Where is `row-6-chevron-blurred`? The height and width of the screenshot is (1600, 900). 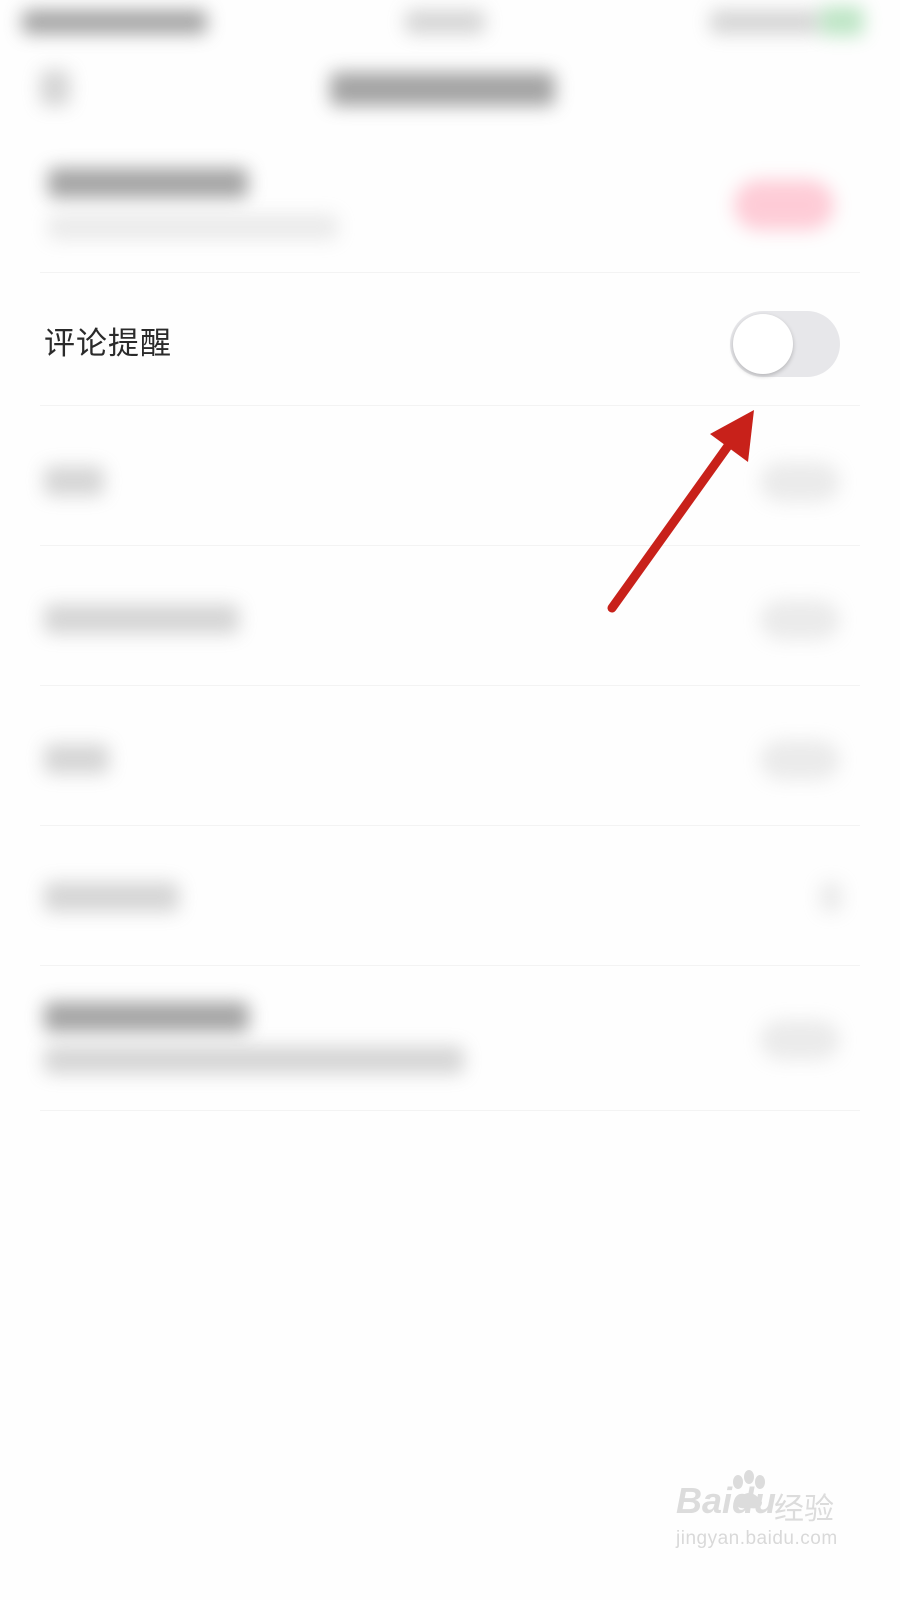
row-6-chevron-blurred is located at coordinates (831, 897).